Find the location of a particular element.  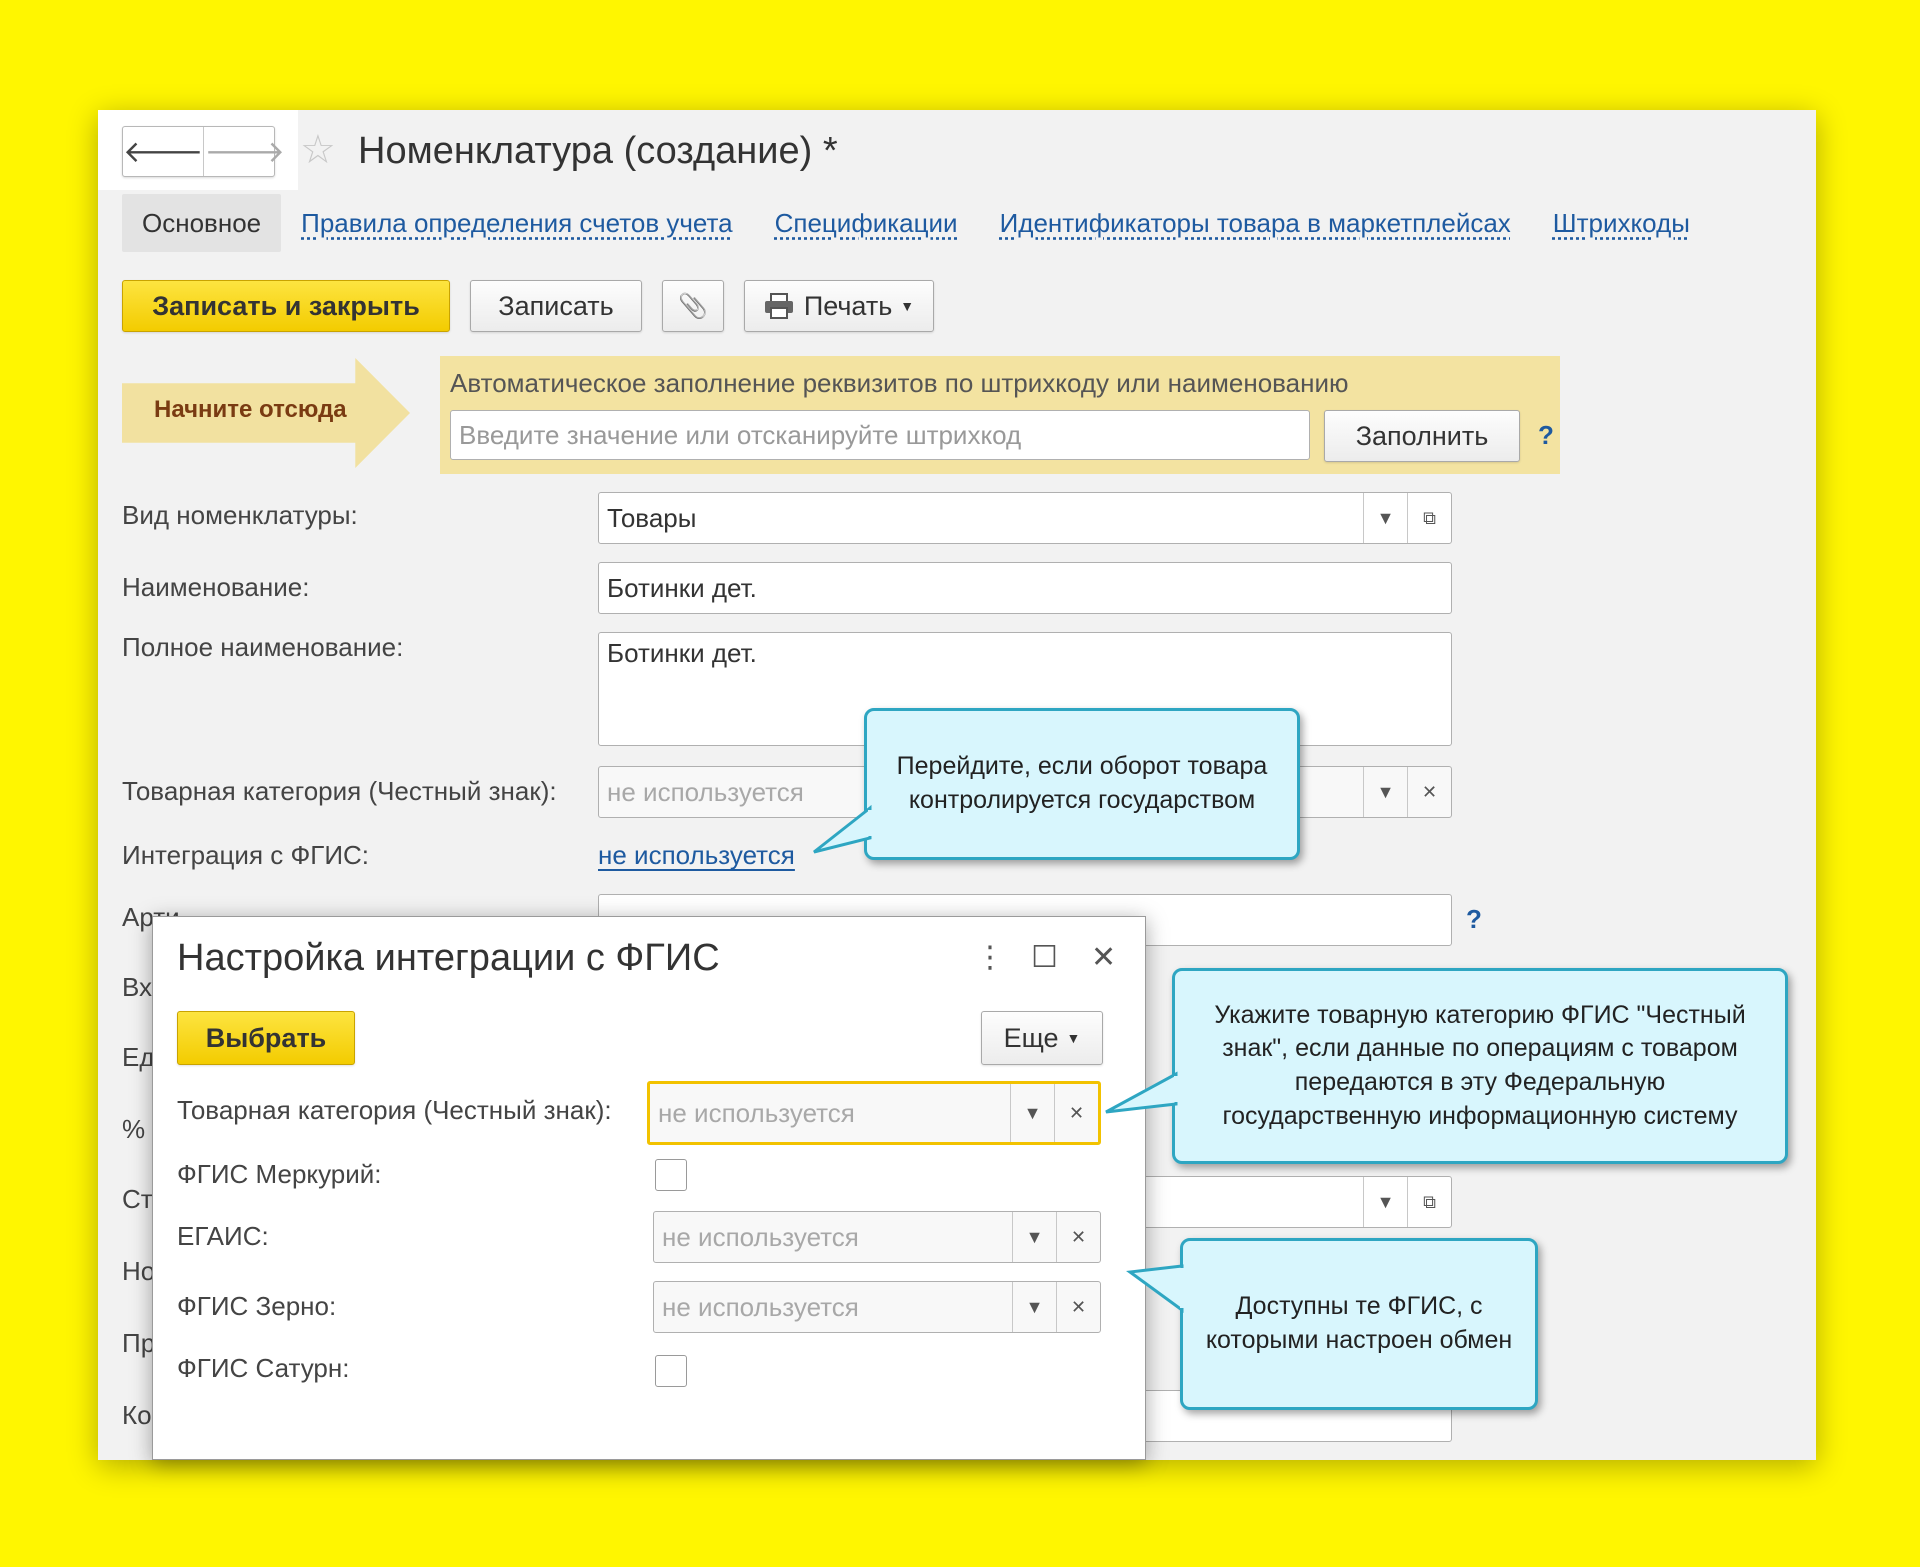

more-label: Еще is located at coordinates (1031, 1037).